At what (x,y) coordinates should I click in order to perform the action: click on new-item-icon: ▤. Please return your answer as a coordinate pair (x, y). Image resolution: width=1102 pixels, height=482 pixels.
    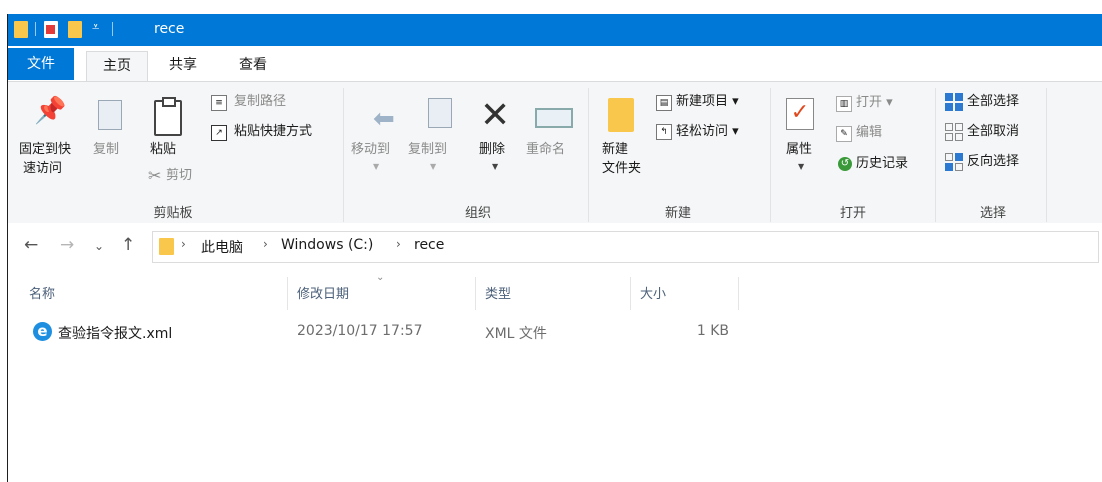
    Looking at the image, I should click on (664, 103).